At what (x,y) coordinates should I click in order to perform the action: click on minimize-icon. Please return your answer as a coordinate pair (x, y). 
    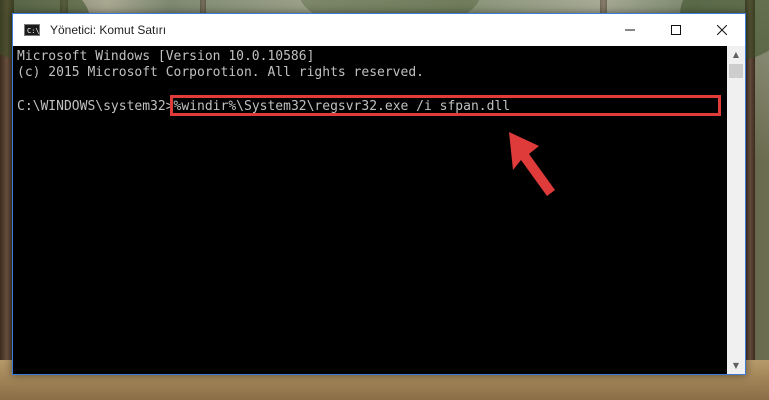
    Looking at the image, I should click on (630, 30).